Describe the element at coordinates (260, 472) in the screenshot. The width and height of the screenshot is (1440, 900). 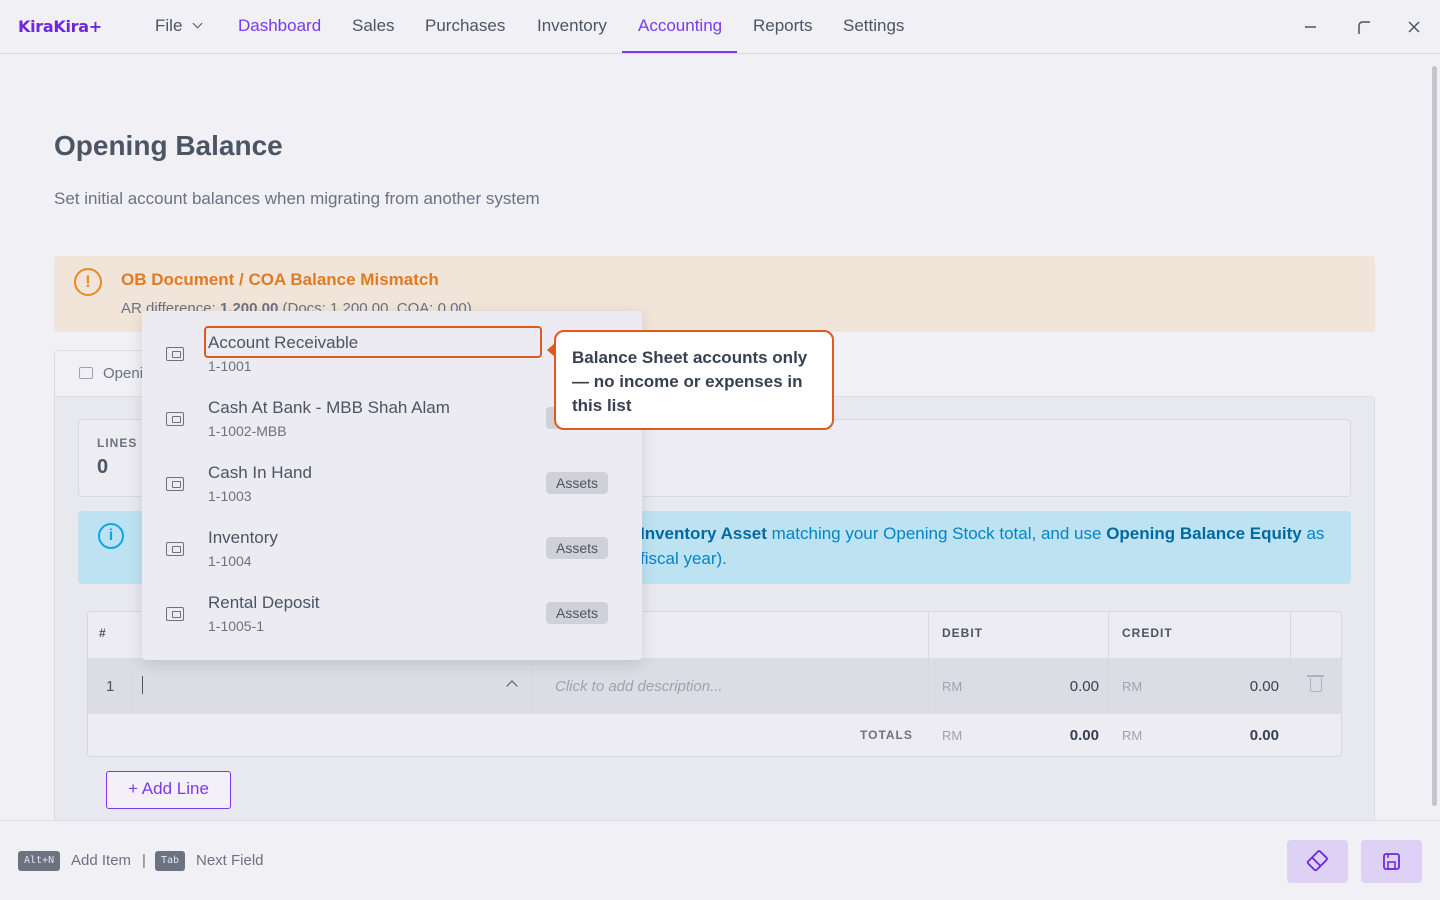
I see `option-name: Cash In Hand` at that location.